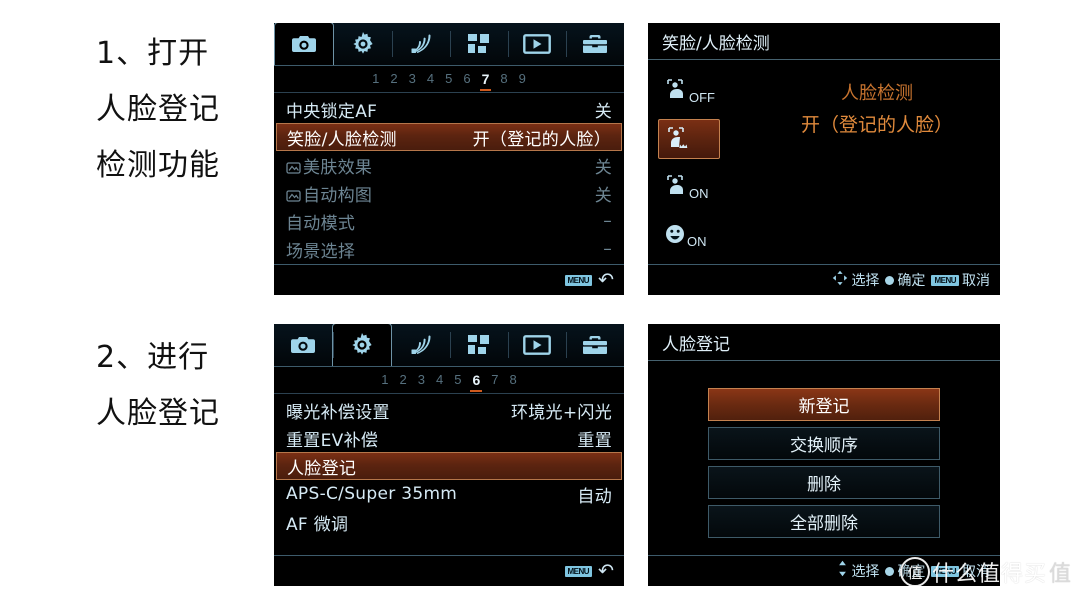 The image size is (1080, 608). What do you see at coordinates (342, 139) in the screenshot?
I see `menu-row-label: 笑脸/人脸检测` at bounding box center [342, 139].